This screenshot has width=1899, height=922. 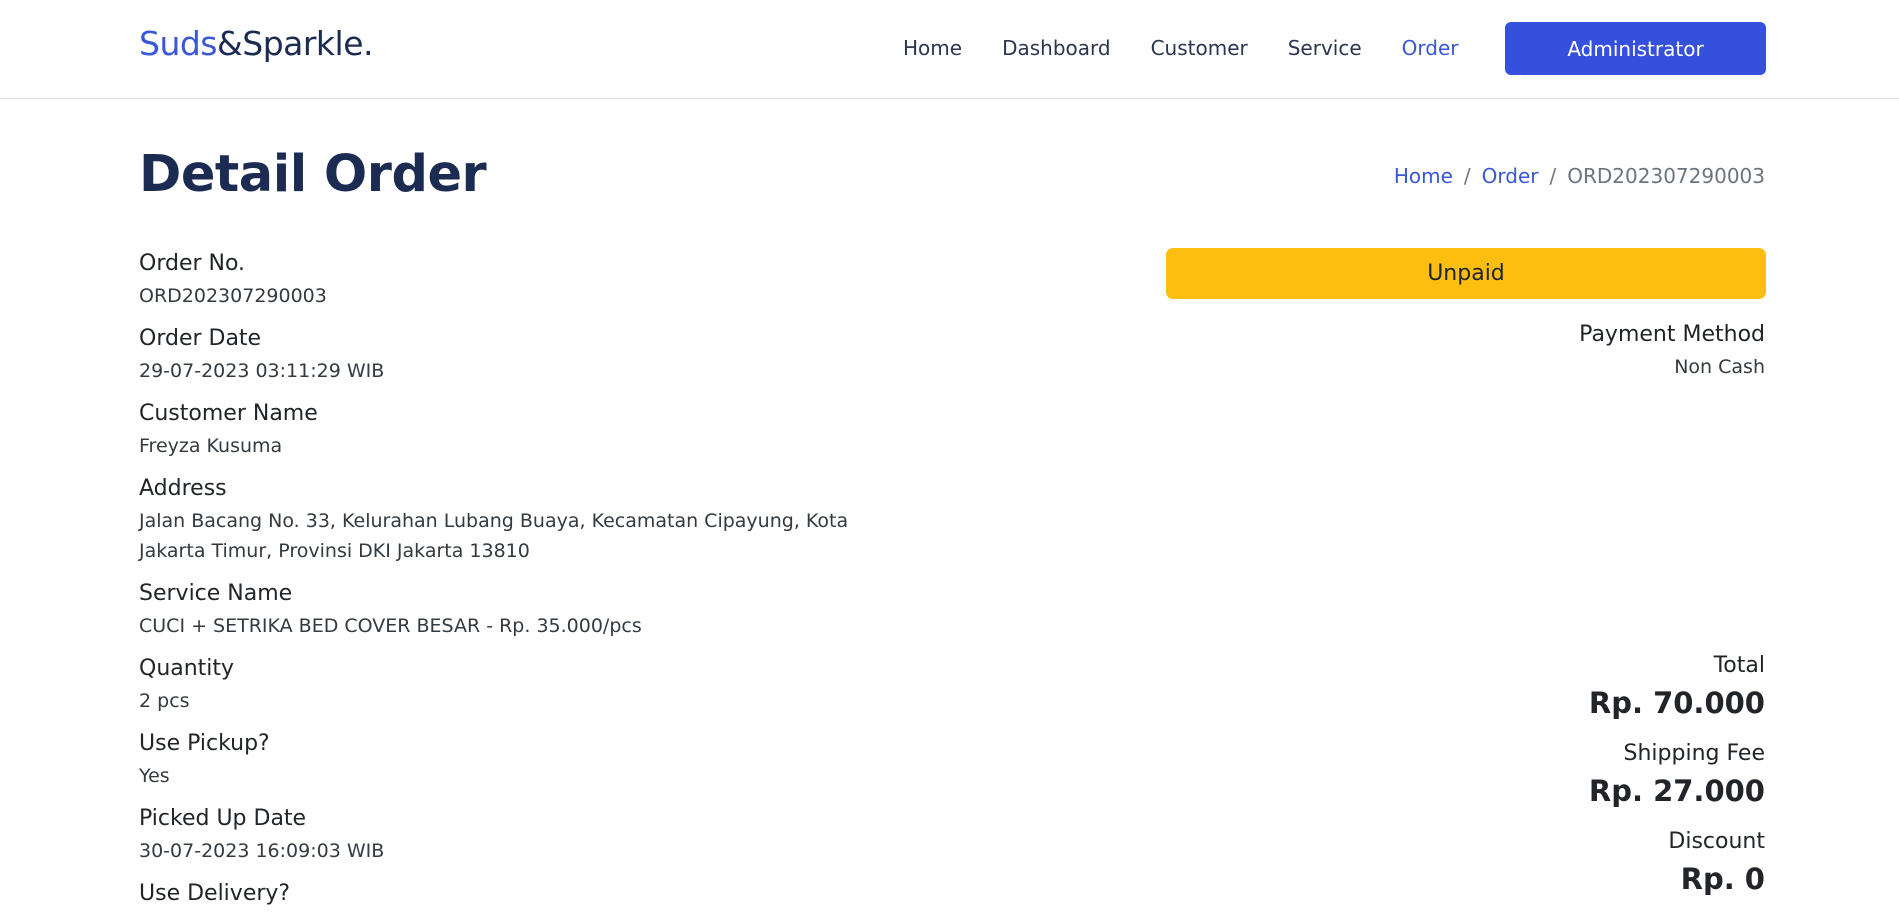 I want to click on nav-link-customer: Customer, so click(x=1199, y=48).